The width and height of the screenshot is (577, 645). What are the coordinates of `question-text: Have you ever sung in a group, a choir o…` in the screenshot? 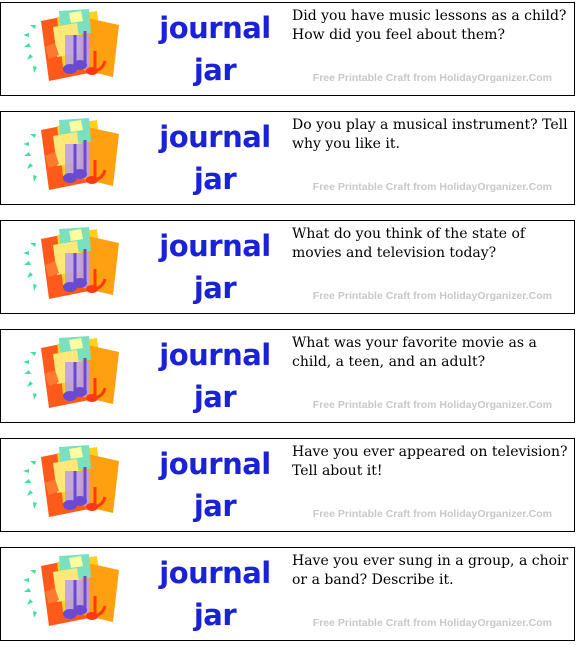 It's located at (430, 570).